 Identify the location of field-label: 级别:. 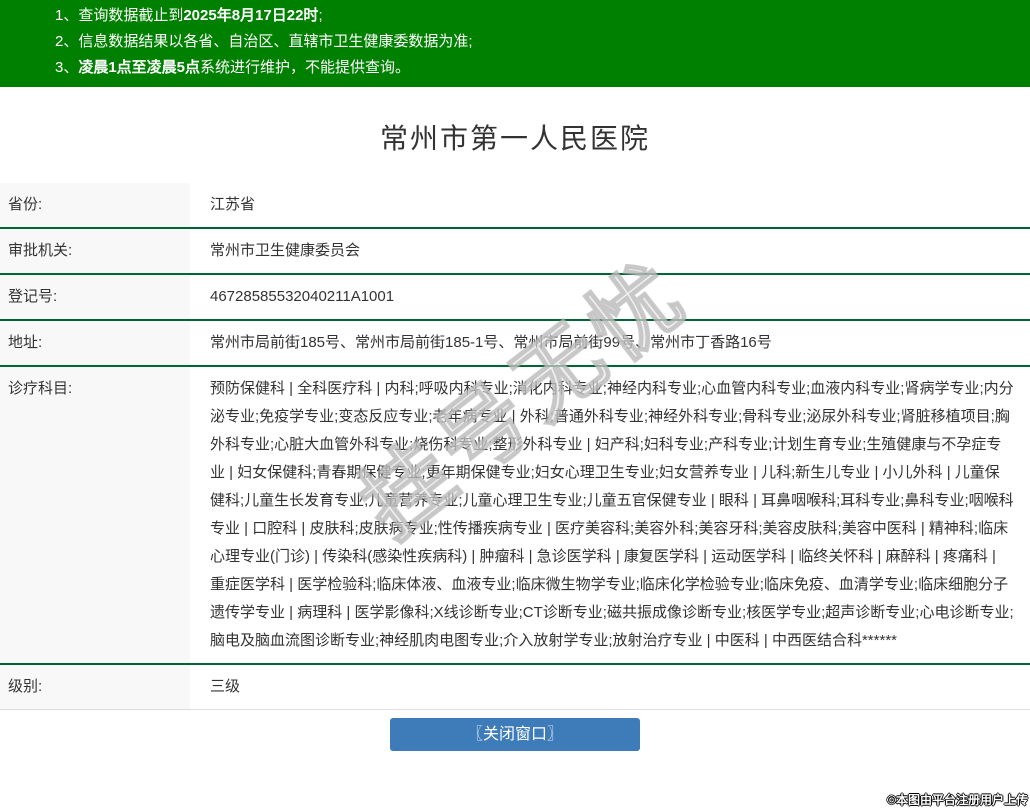
(95, 687).